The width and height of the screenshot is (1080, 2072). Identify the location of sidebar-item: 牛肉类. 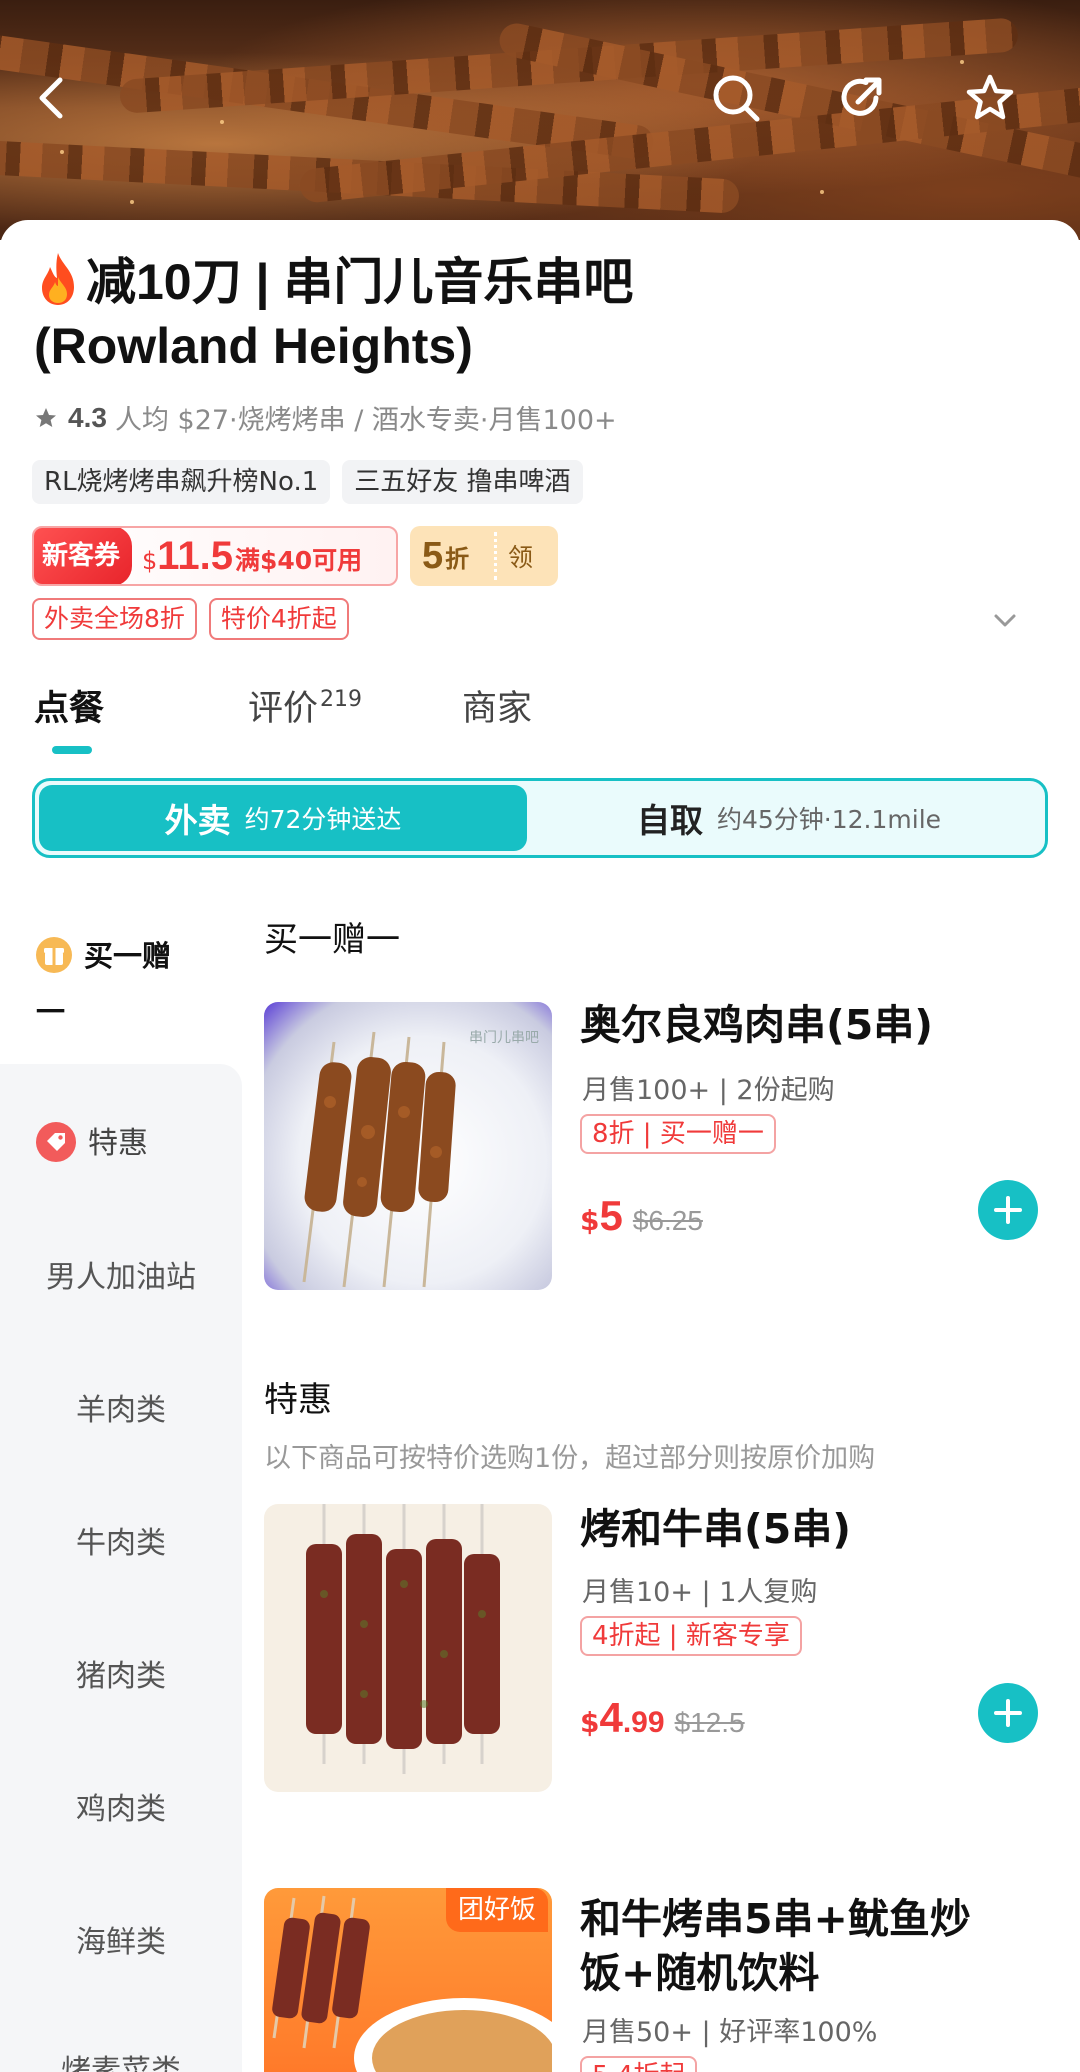
(121, 1540).